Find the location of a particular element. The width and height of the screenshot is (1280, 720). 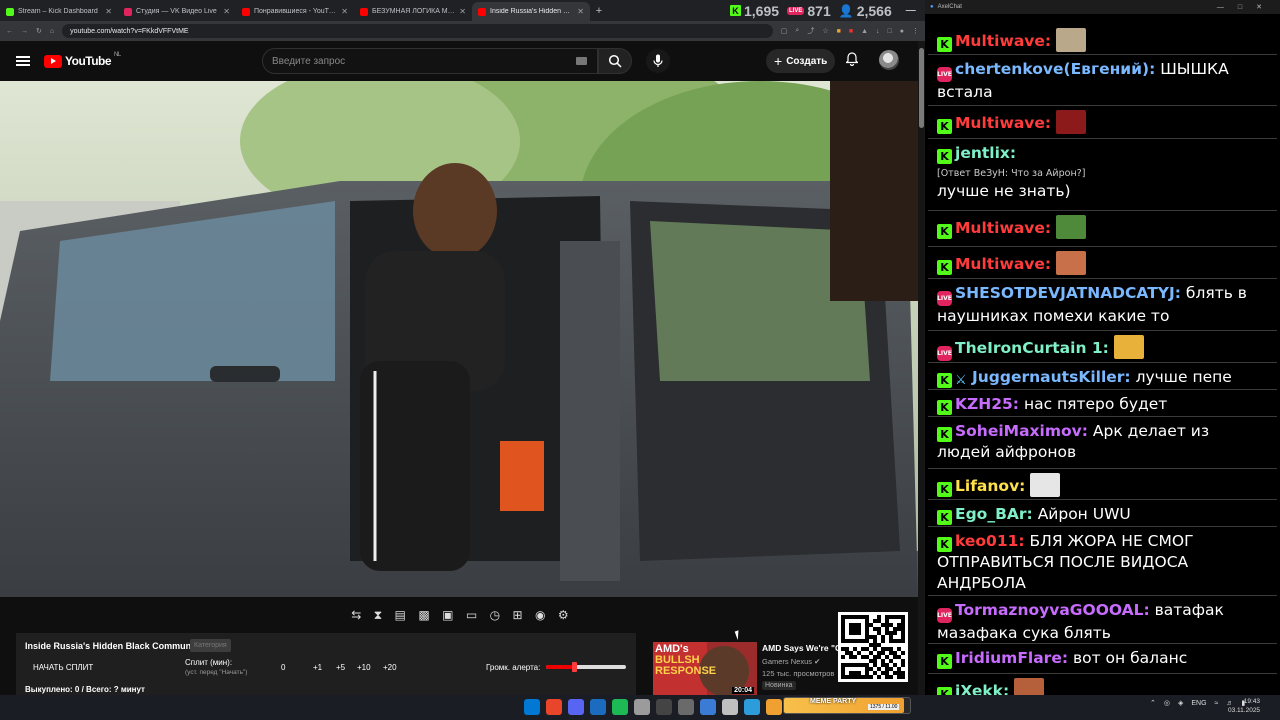

category-badge: Категория is located at coordinates (210, 645).